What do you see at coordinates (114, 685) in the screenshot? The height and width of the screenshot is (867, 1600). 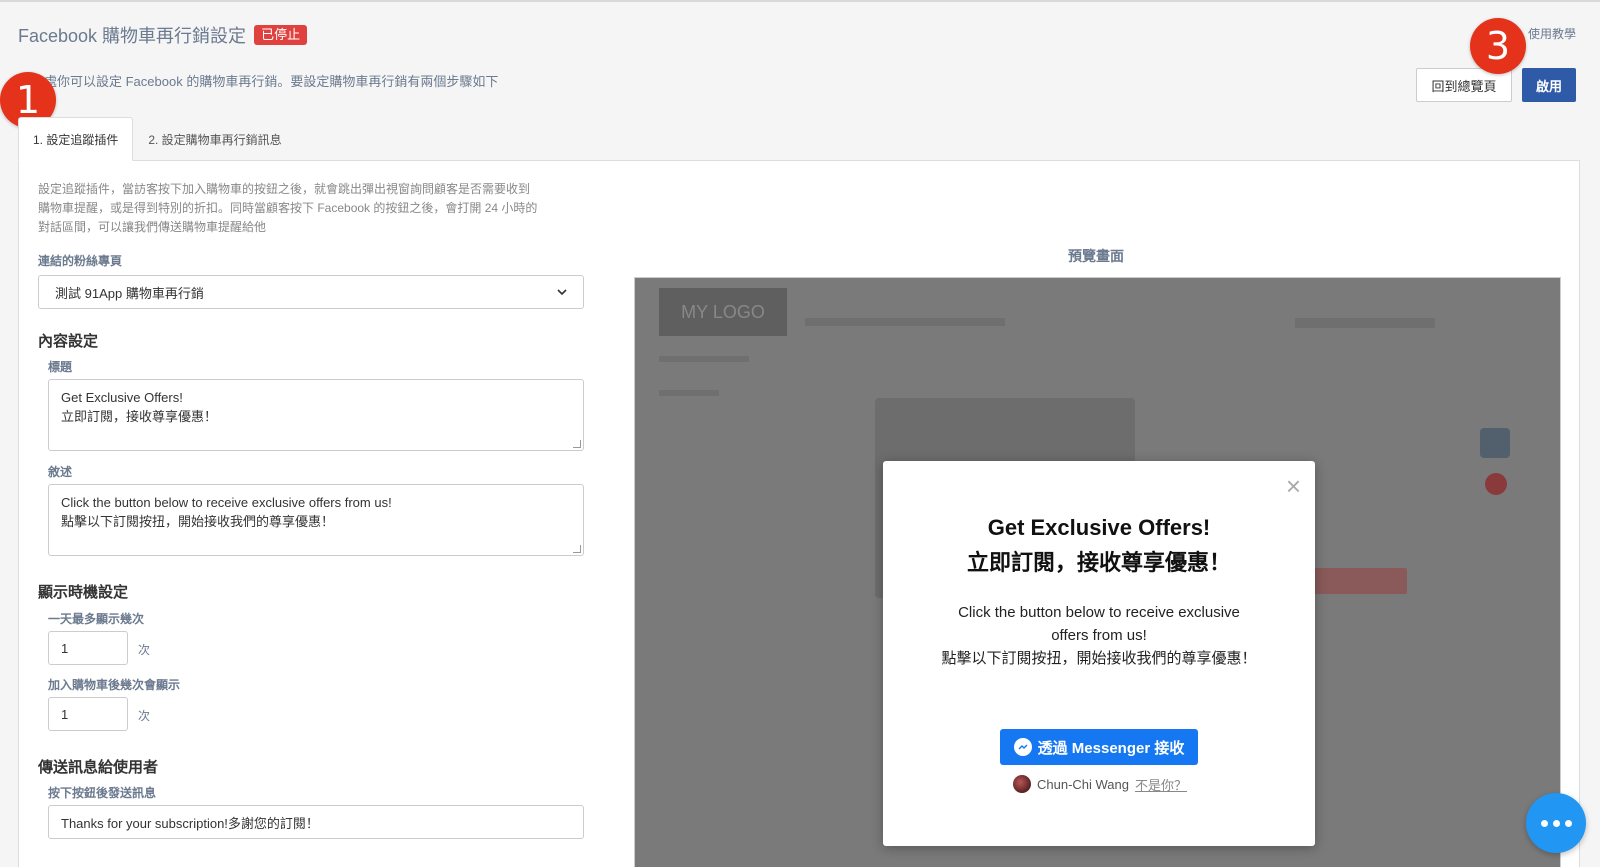 I see `after-add-label: 加入購物車後幾次會顯示` at bounding box center [114, 685].